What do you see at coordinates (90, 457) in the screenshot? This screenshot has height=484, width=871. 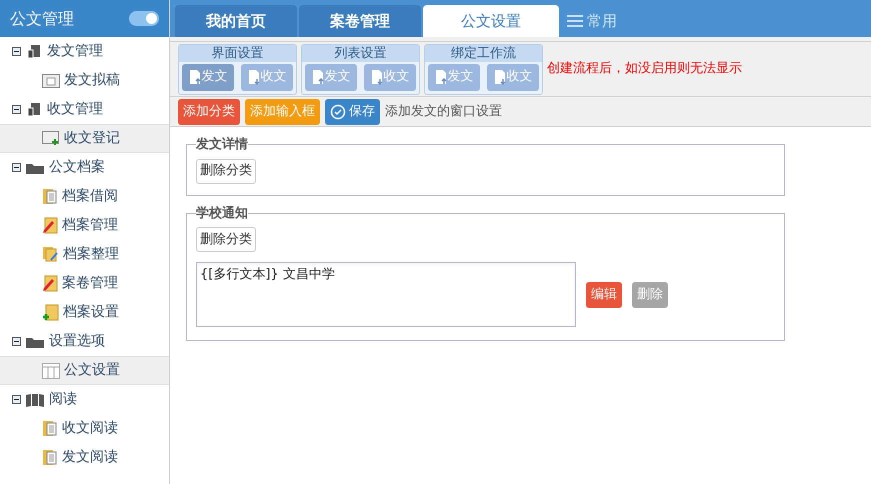 I see `tree-item: 发文阅读` at bounding box center [90, 457].